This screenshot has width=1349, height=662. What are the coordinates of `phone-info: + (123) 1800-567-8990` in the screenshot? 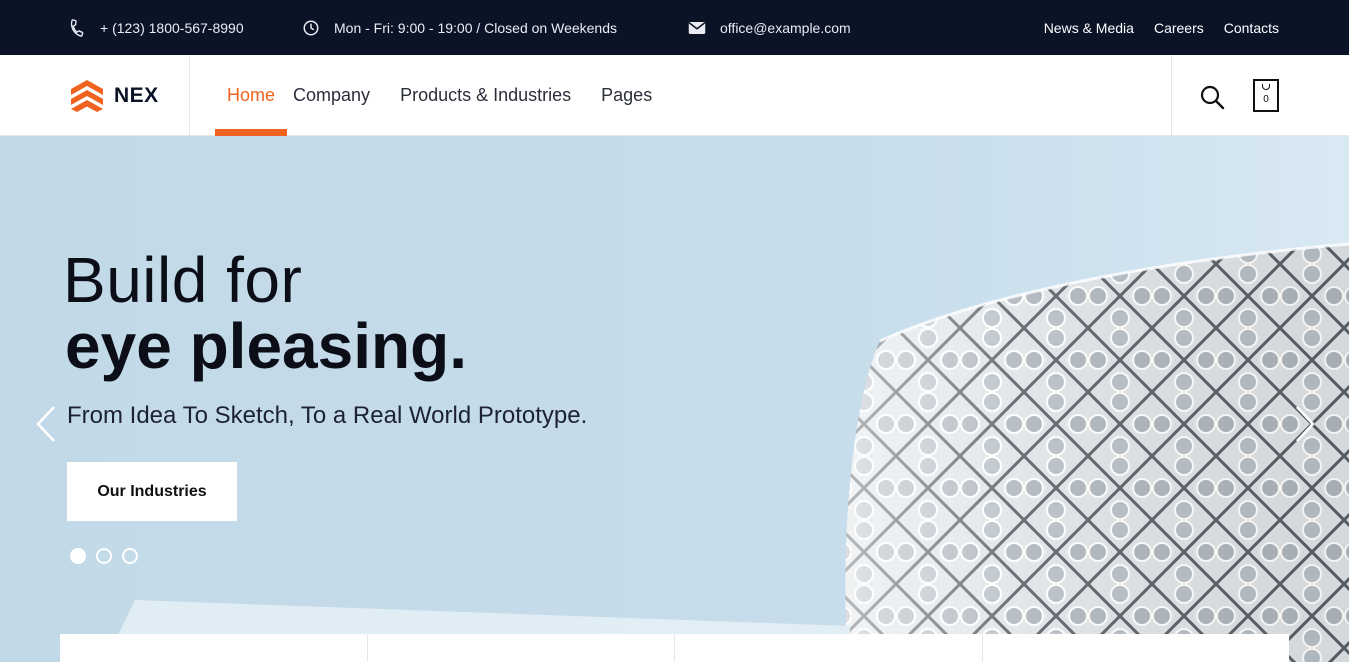 It's located at (156, 27).